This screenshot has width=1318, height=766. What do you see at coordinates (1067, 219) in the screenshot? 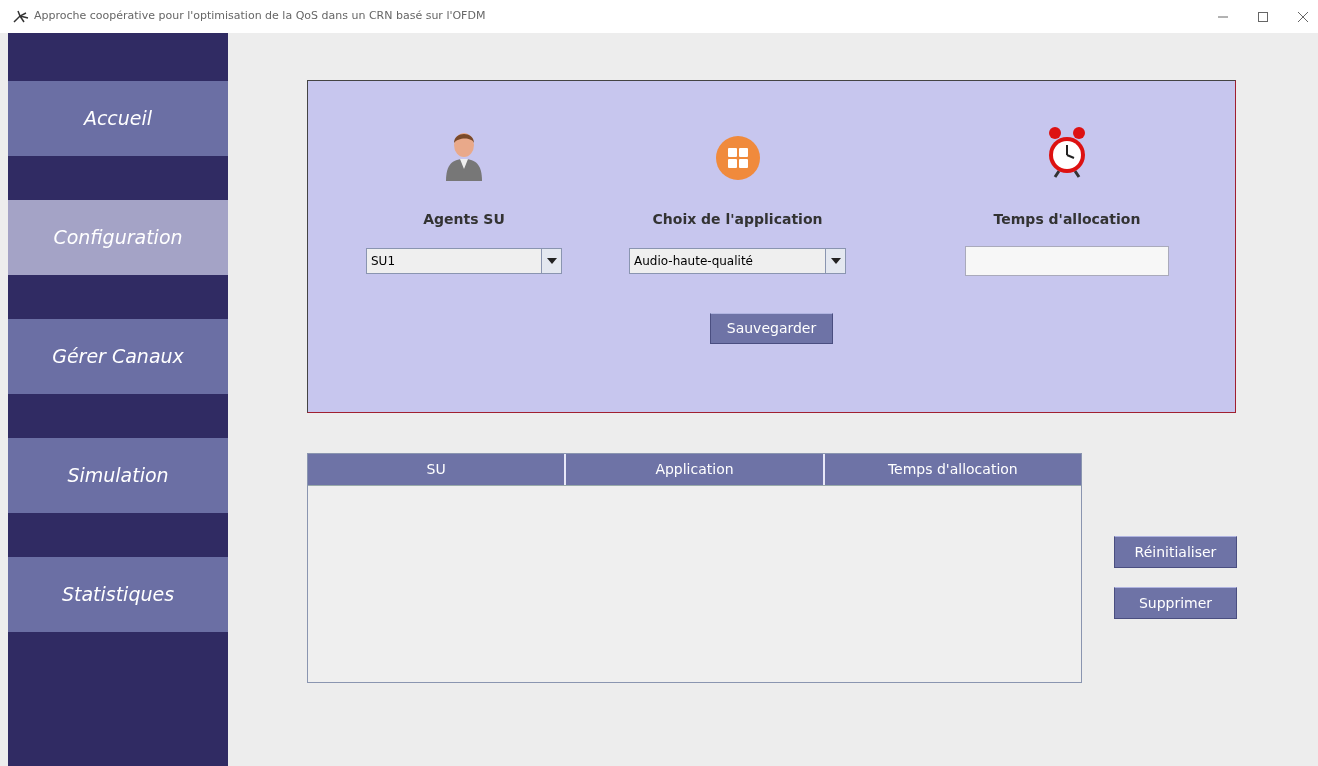
I see `field-label: Temps d'allocation` at bounding box center [1067, 219].